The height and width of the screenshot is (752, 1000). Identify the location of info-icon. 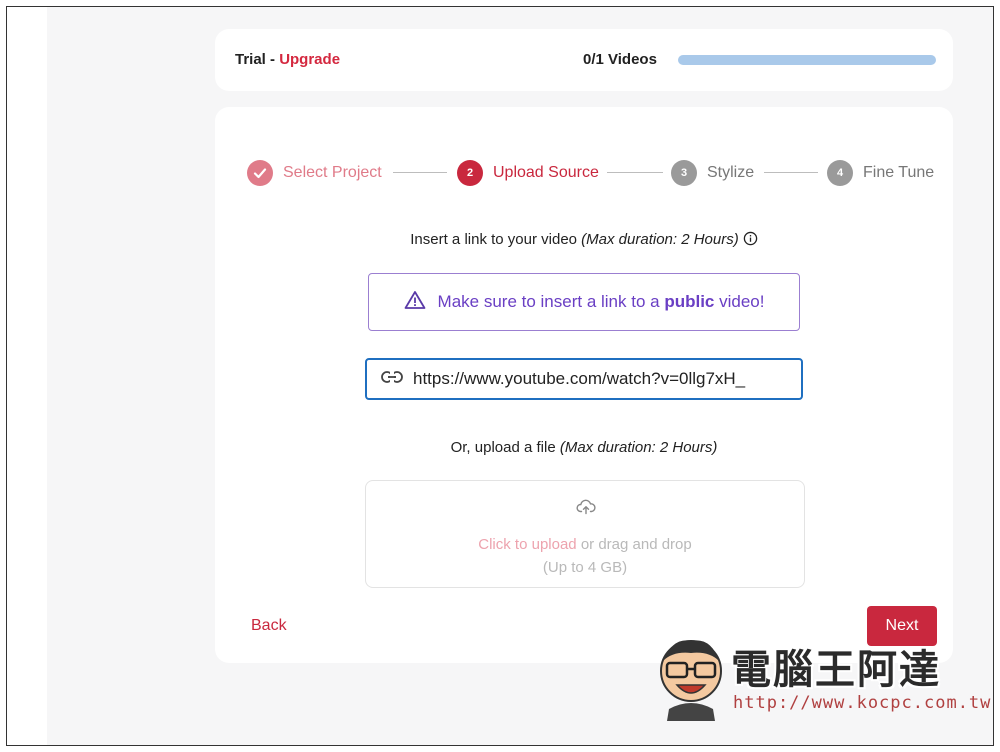
(750, 240).